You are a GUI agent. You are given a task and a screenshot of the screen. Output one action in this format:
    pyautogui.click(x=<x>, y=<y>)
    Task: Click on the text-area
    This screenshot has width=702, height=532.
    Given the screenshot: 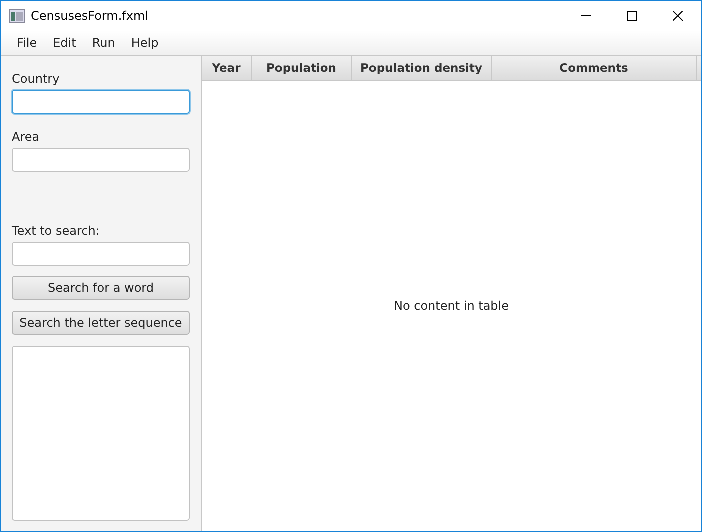 What is the action you would take?
    pyautogui.click(x=101, y=433)
    